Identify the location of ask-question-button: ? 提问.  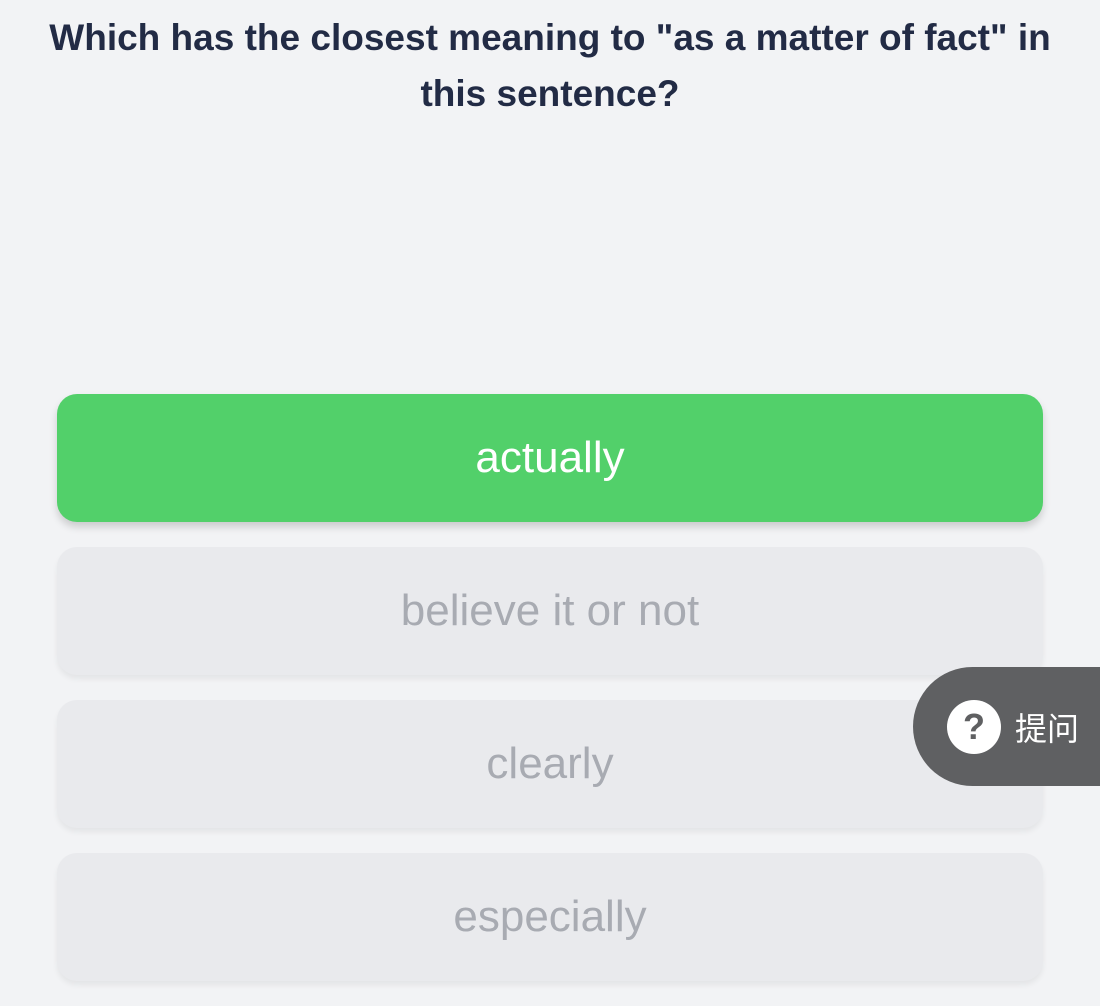
(1006, 726).